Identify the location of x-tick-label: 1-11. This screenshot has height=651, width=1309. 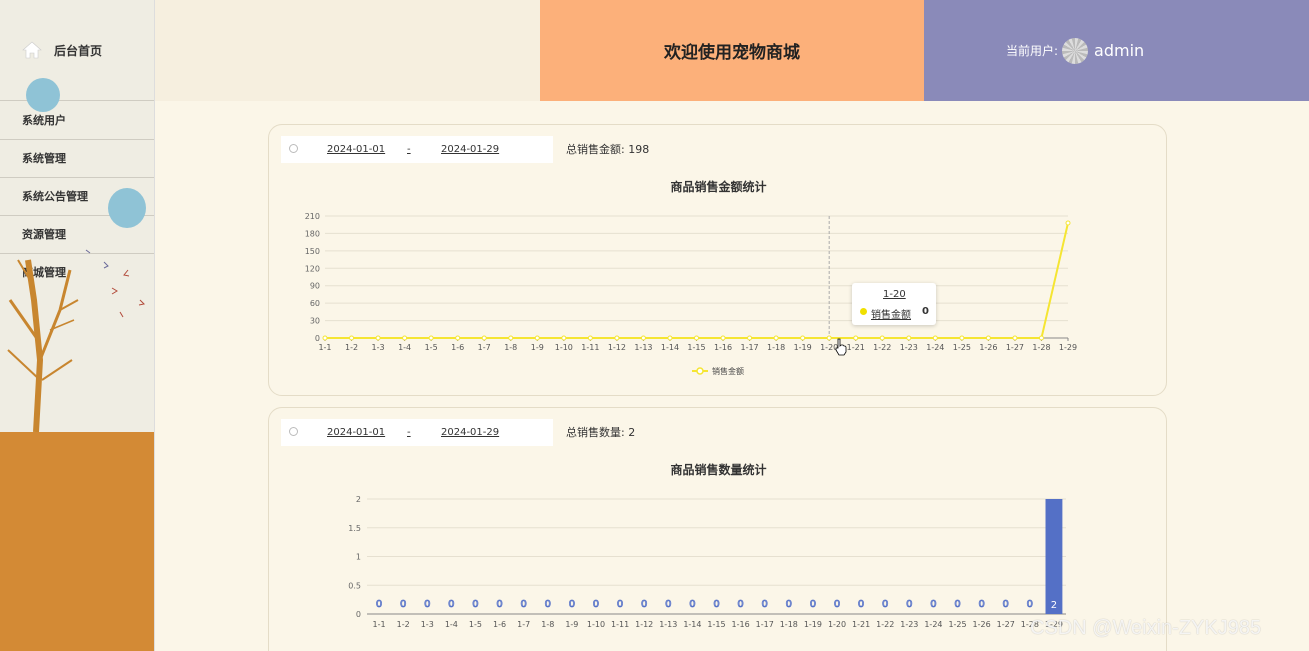
(620, 624).